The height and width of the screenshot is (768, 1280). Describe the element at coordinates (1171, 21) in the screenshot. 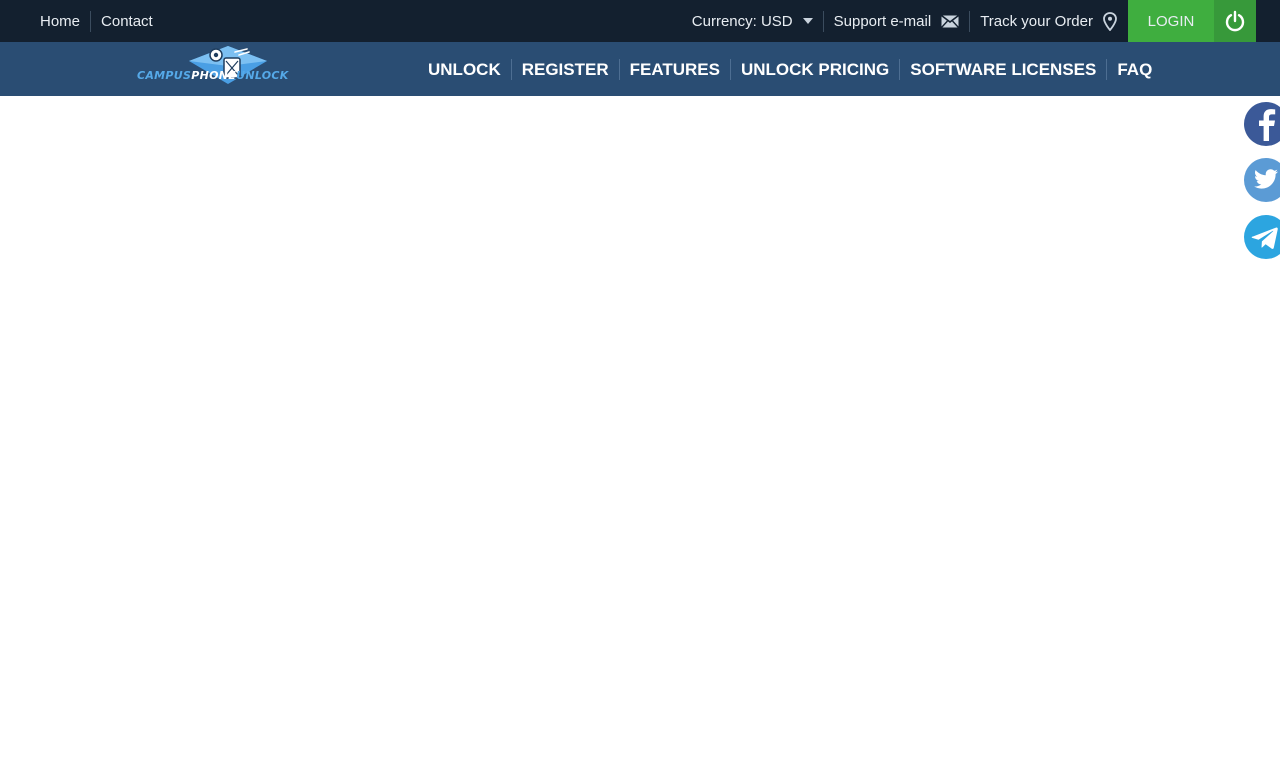

I see `login-button: LOGIN` at that location.